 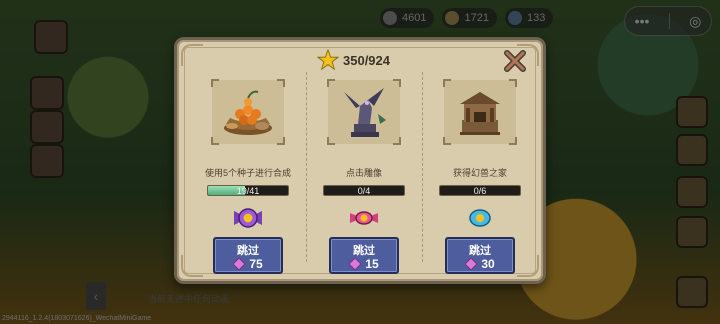 I want to click on star-count: 350/924, so click(x=366, y=60).